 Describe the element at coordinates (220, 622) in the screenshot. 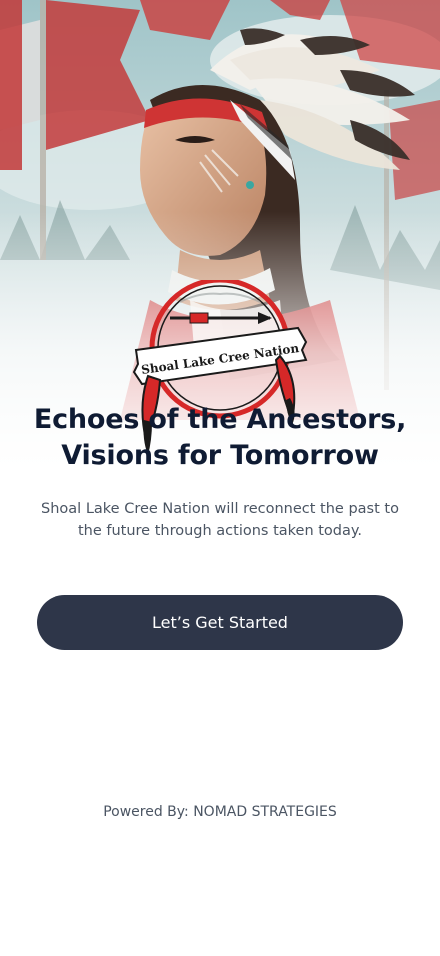

I see `get-started-button: Let’s Get Started` at that location.